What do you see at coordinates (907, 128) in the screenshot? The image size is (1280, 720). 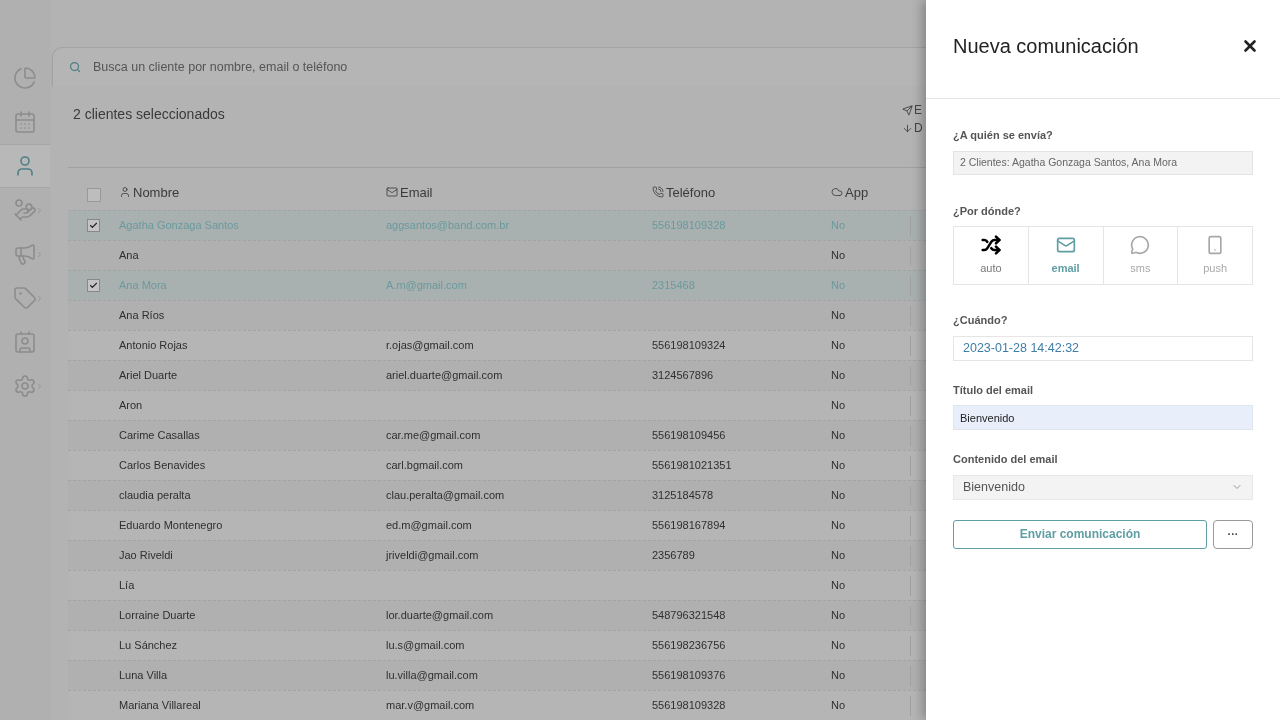 I see `down-arrow-icon` at bounding box center [907, 128].